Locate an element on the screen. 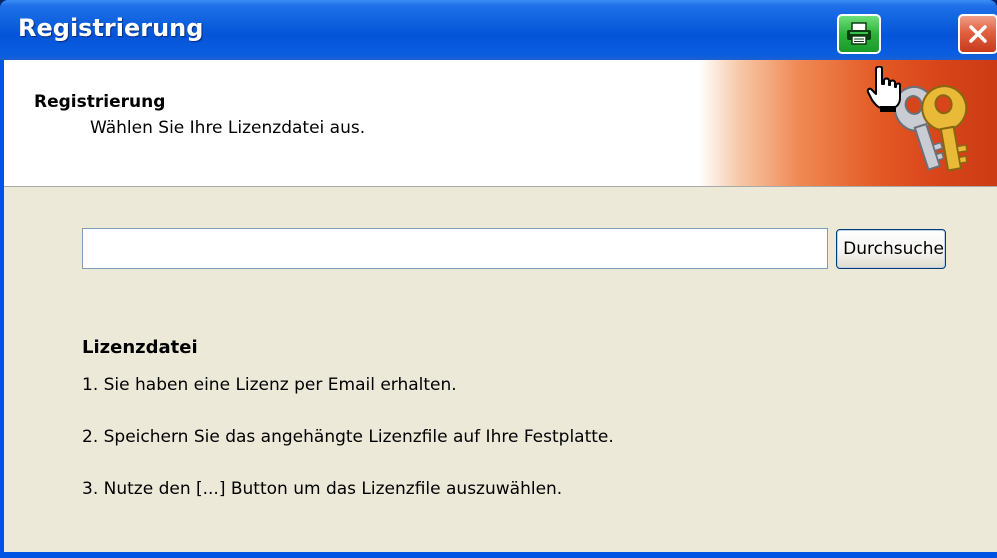 The width and height of the screenshot is (997, 558). window-frame-bottom is located at coordinates (498, 555).